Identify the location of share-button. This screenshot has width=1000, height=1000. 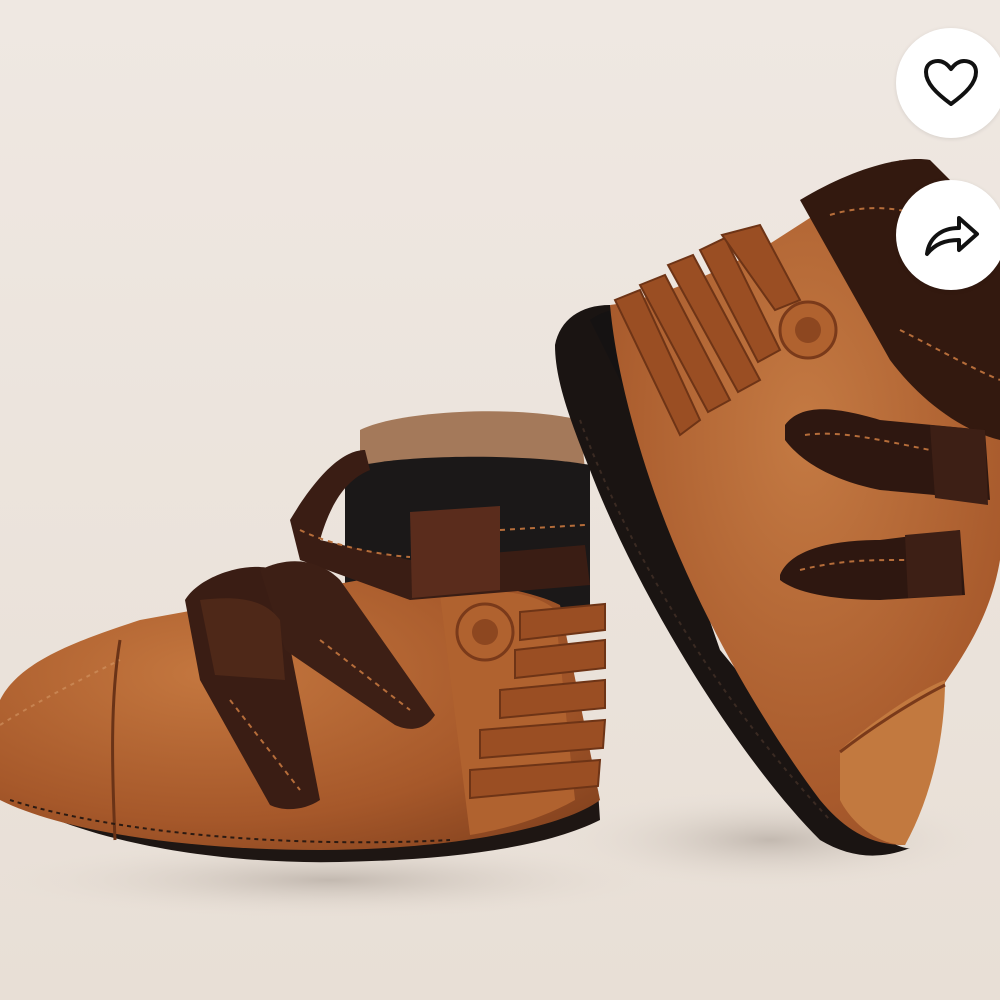
(948, 235).